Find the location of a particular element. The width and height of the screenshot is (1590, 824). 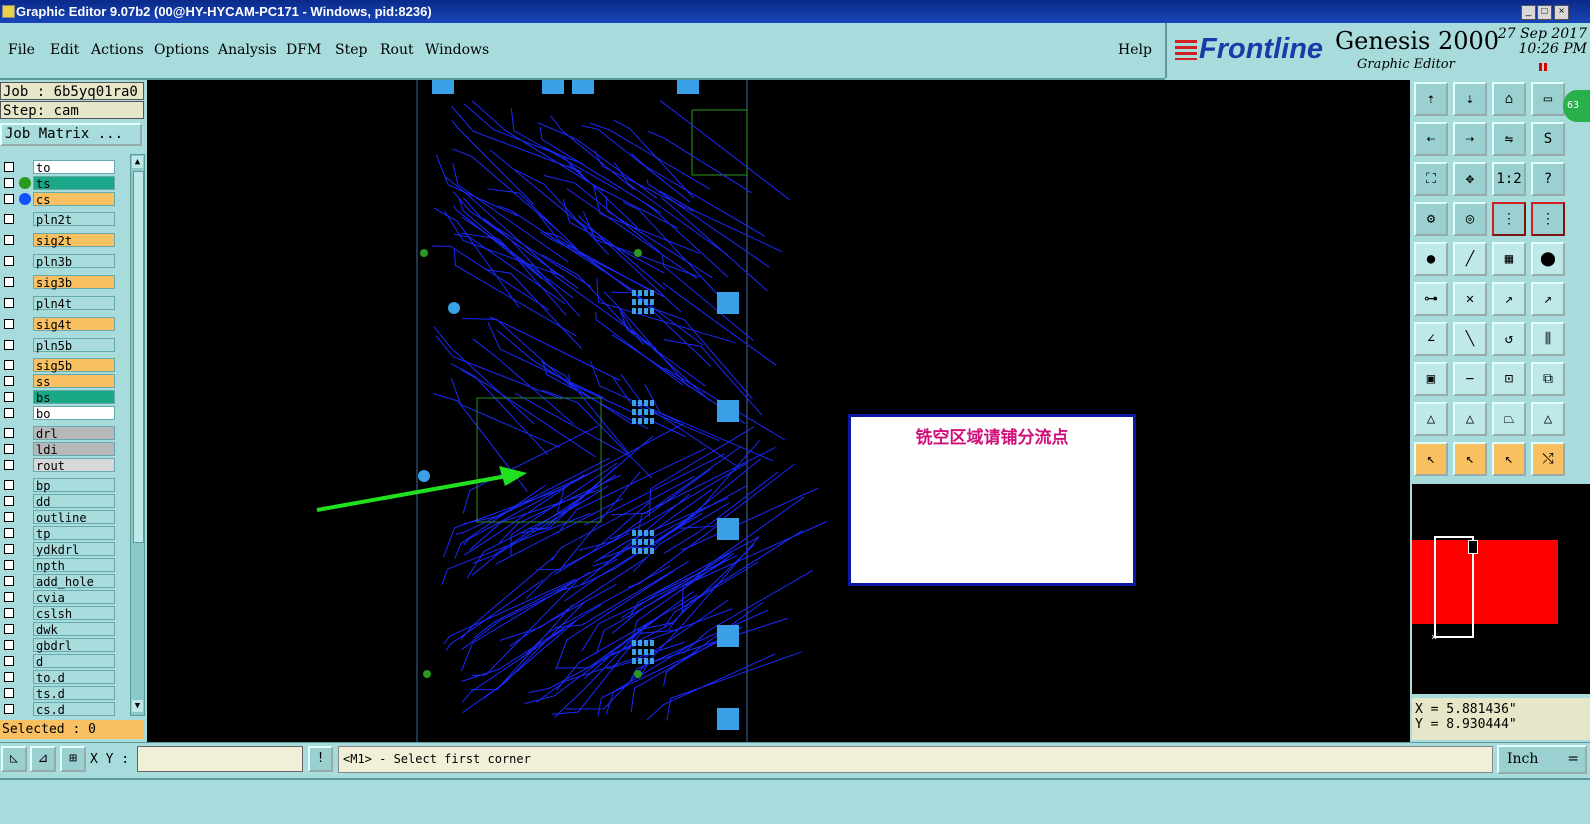

layer-row: drl is located at coordinates (59, 433).